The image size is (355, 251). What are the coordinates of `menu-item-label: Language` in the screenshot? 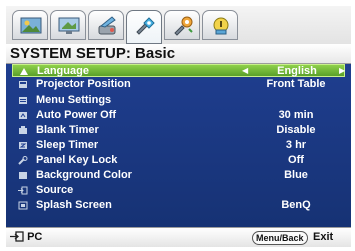 It's located at (63, 71).